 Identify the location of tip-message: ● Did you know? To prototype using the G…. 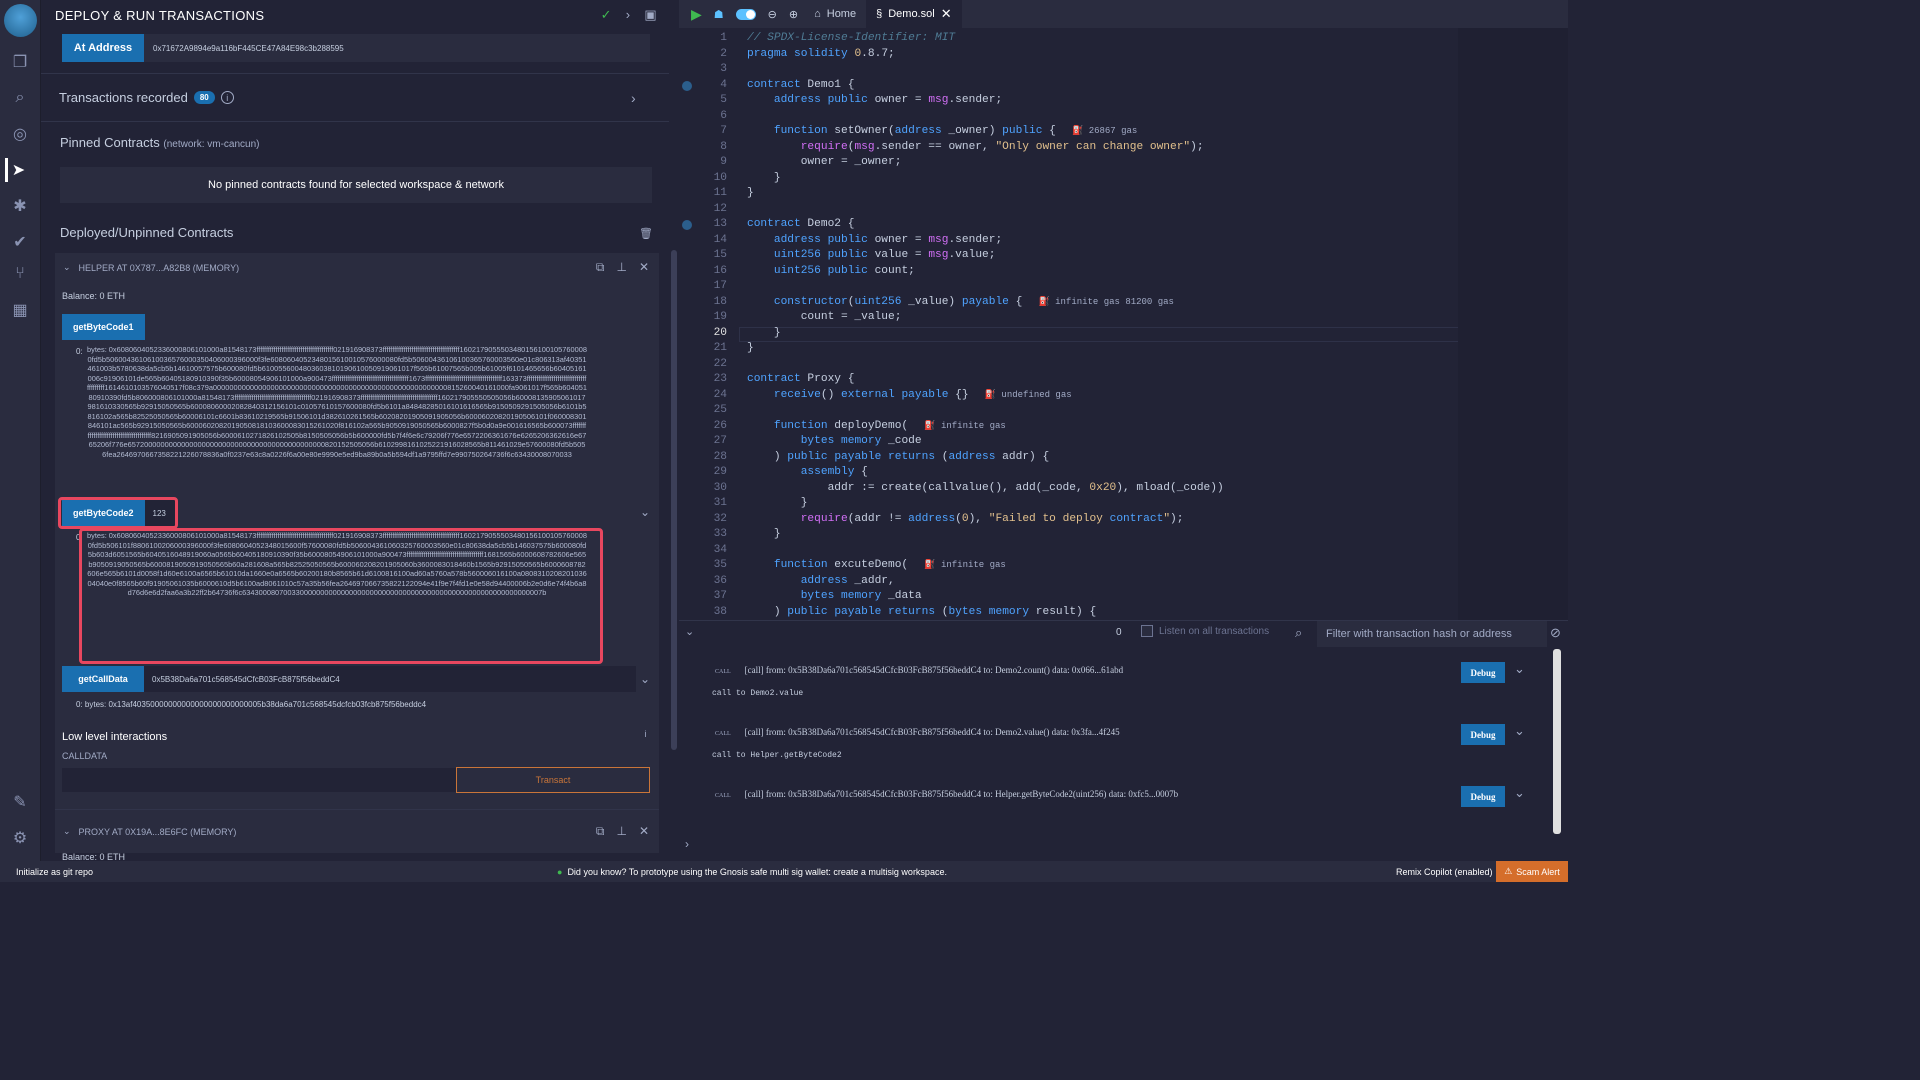
(752, 871).